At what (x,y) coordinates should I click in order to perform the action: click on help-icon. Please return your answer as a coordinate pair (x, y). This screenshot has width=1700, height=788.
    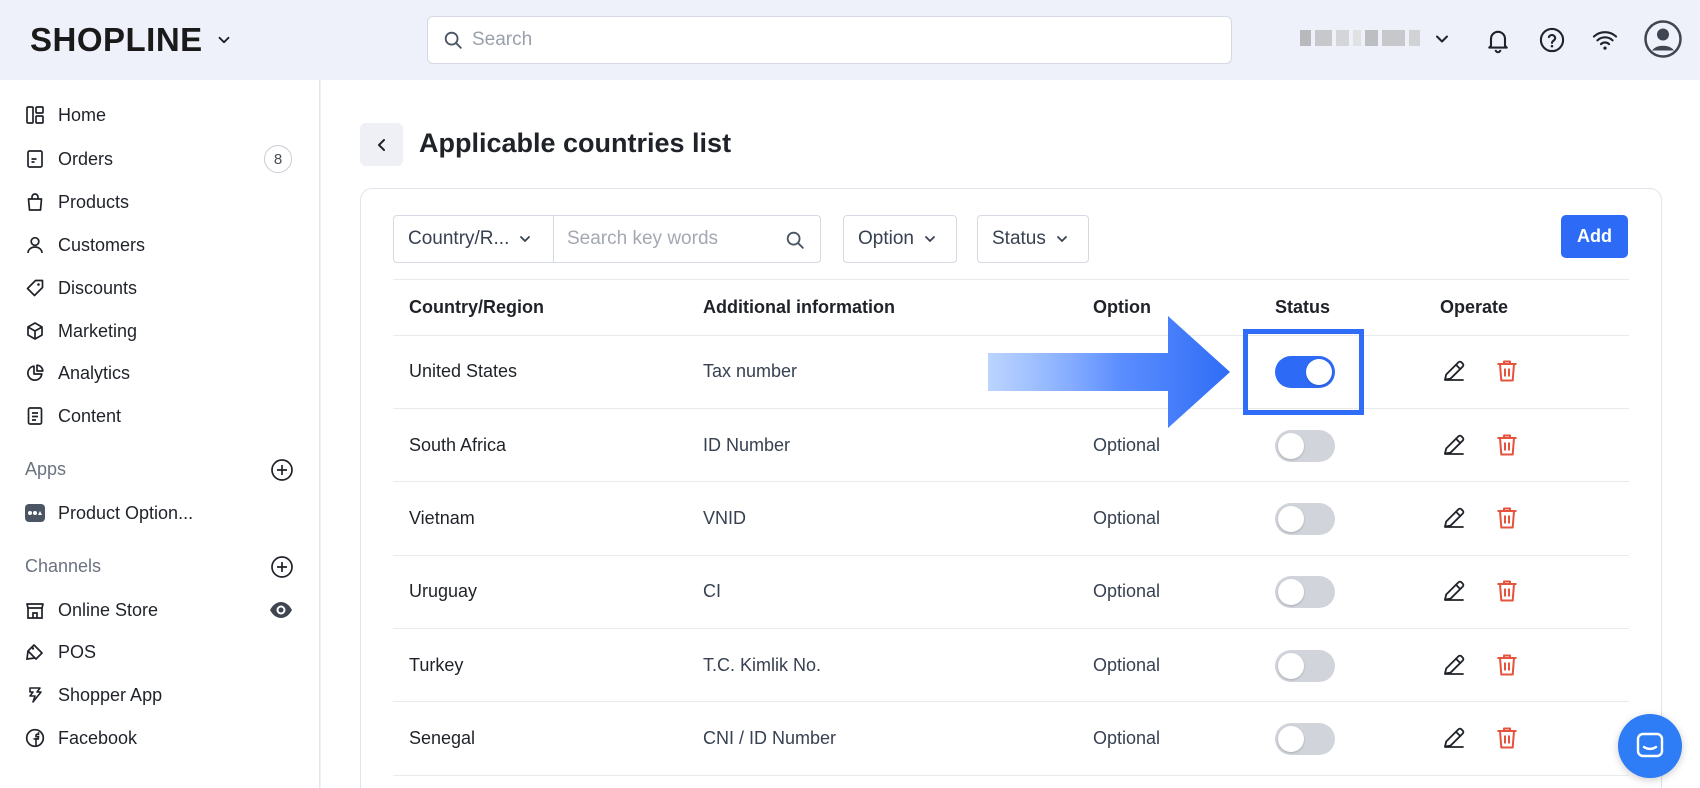
    Looking at the image, I should click on (1552, 40).